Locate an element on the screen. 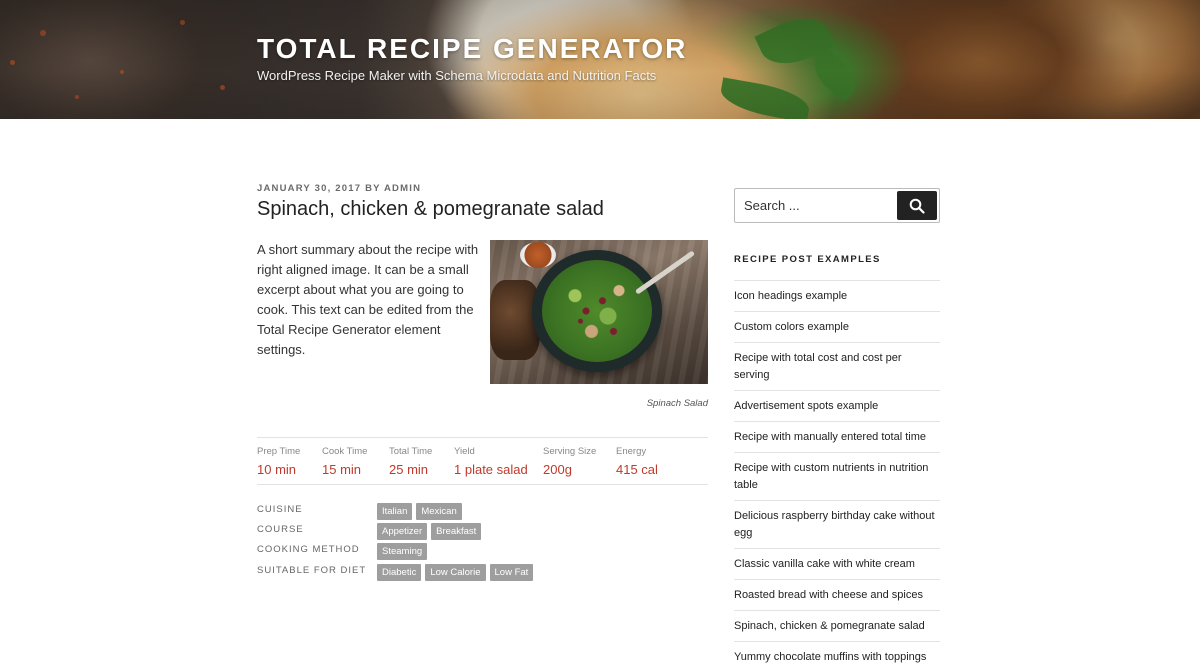 The height and width of the screenshot is (672, 1200). detail-label: Serving Size is located at coordinates (570, 451).